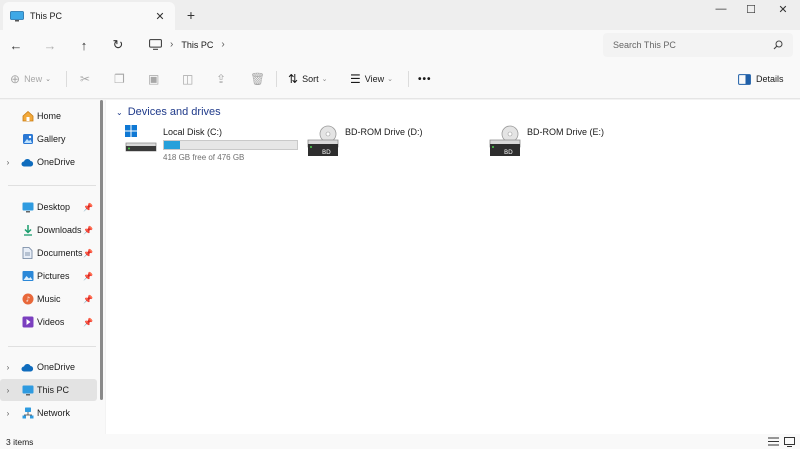  I want to click on music-icon: ♪, so click(27, 299).